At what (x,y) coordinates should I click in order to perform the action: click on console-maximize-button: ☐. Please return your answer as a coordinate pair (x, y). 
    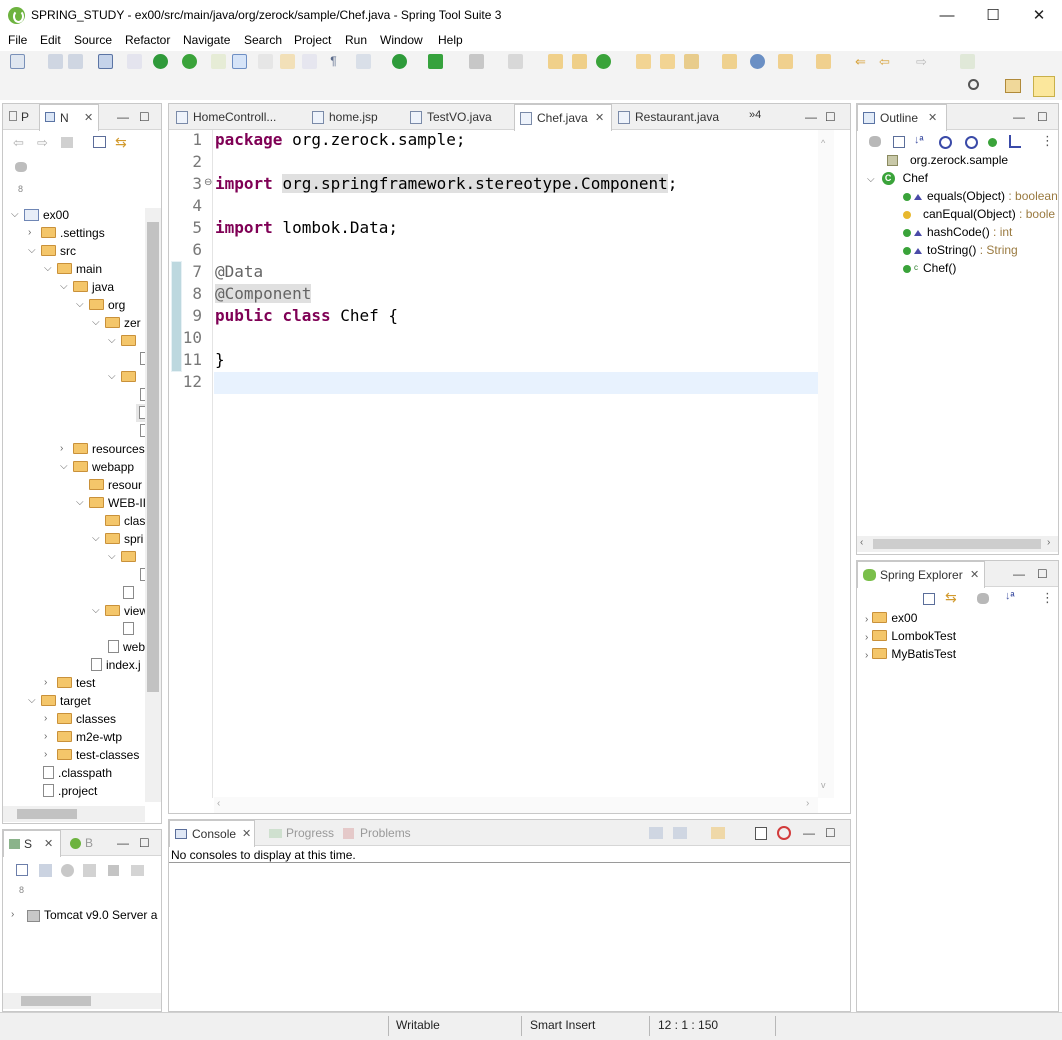
    Looking at the image, I should click on (830, 833).